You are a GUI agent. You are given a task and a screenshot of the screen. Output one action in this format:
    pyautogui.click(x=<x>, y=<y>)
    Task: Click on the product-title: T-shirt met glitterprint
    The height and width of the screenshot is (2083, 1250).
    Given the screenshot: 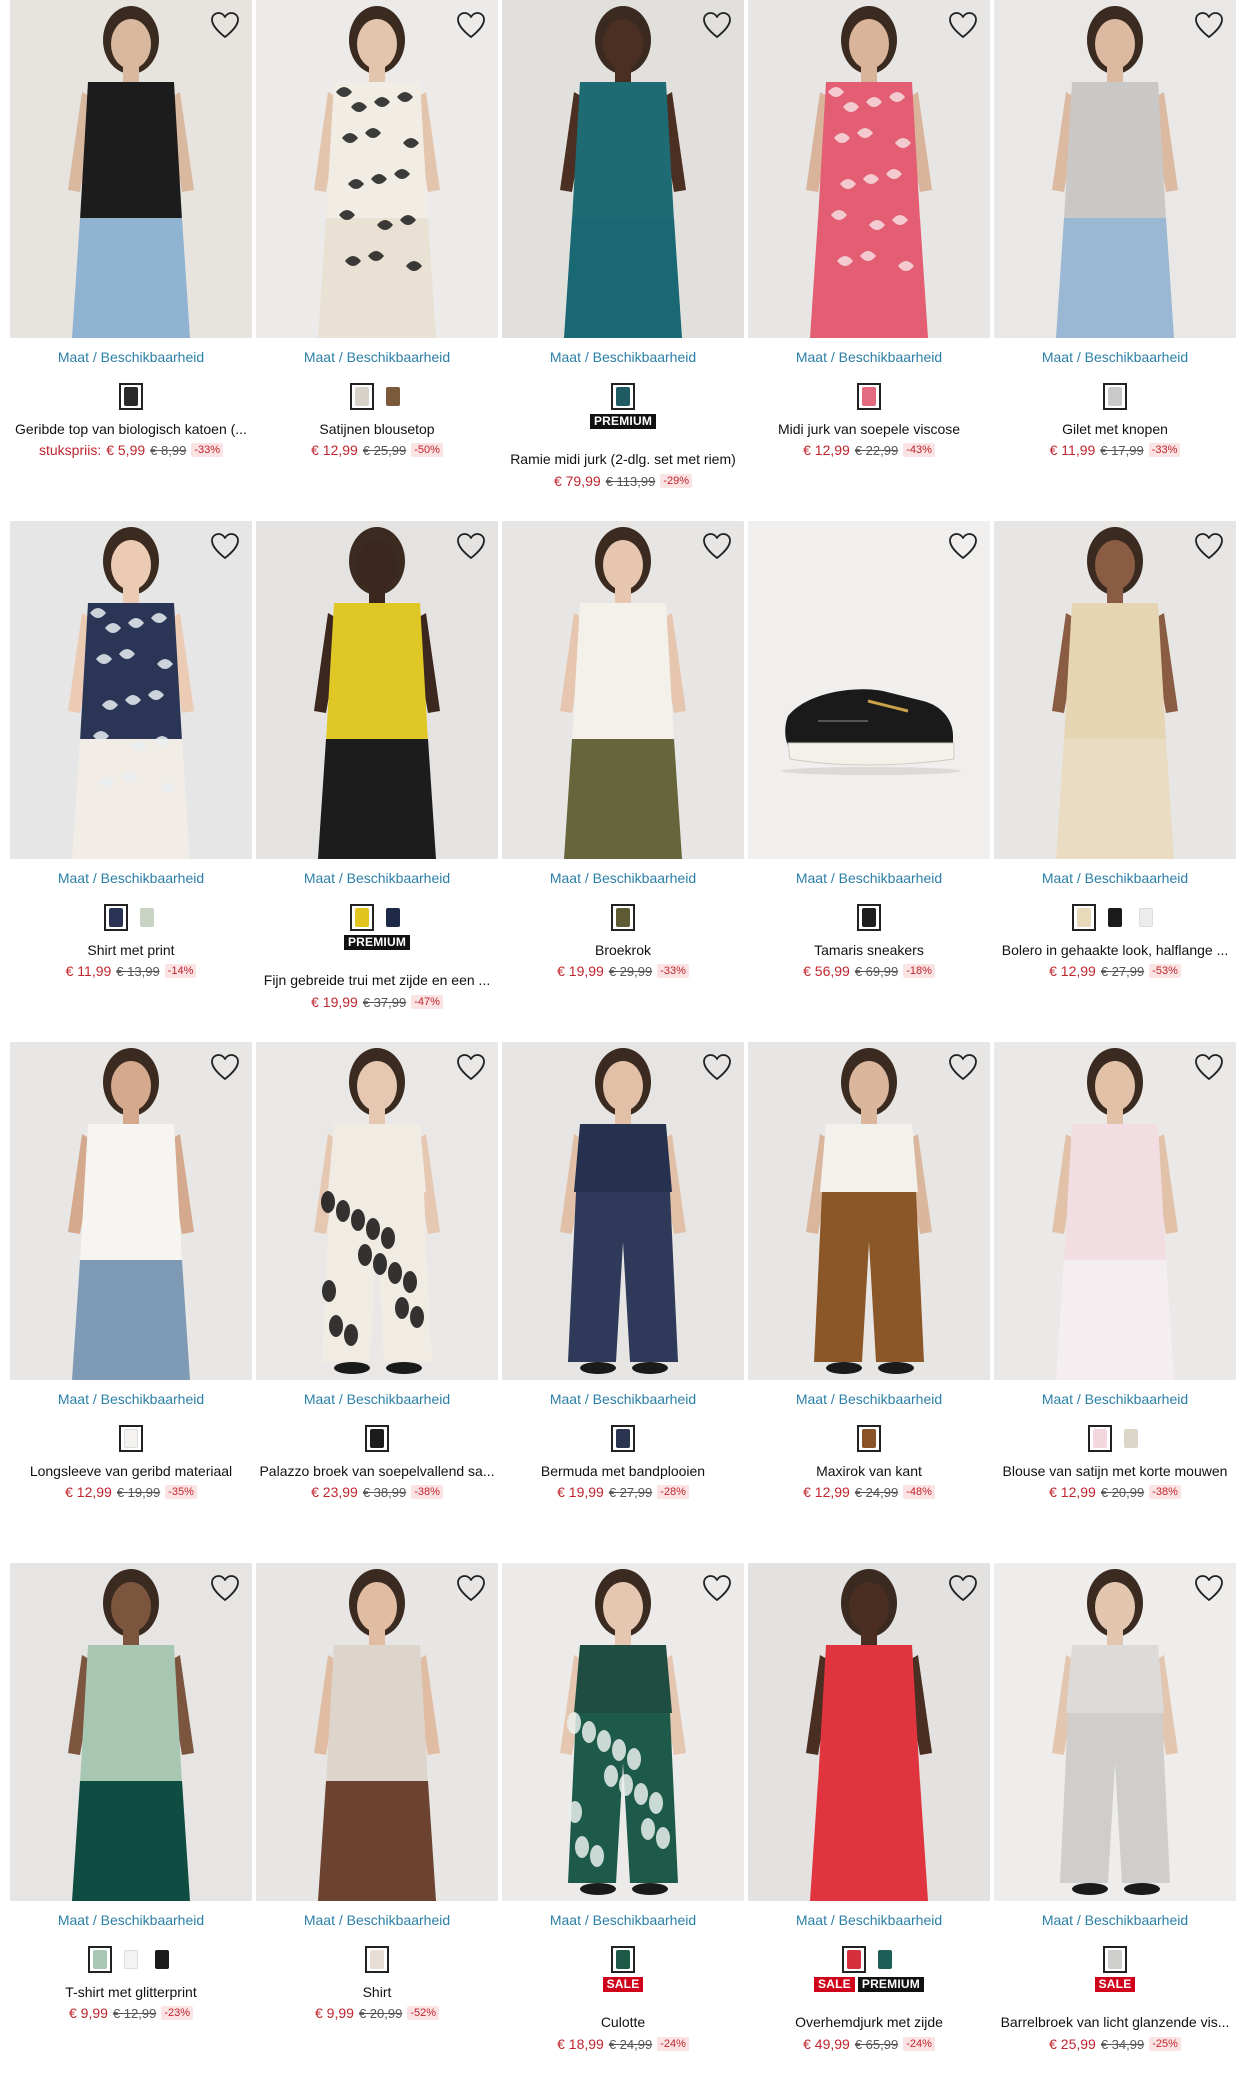 What is the action you would take?
    pyautogui.click(x=131, y=1992)
    